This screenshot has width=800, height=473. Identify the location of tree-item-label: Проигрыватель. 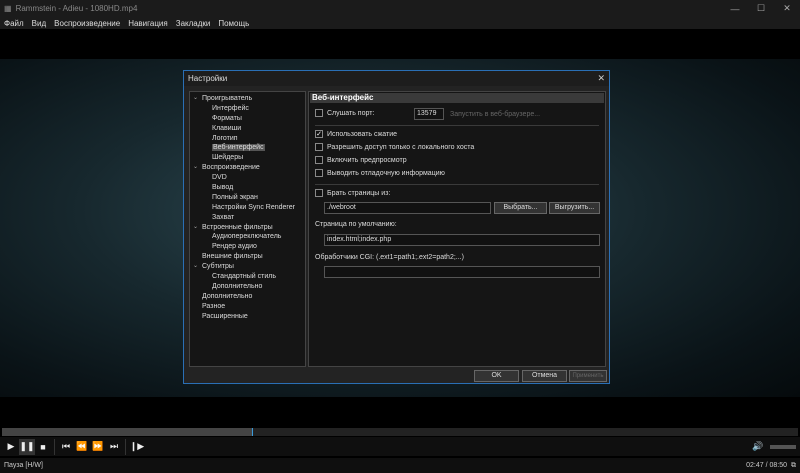
(227, 98).